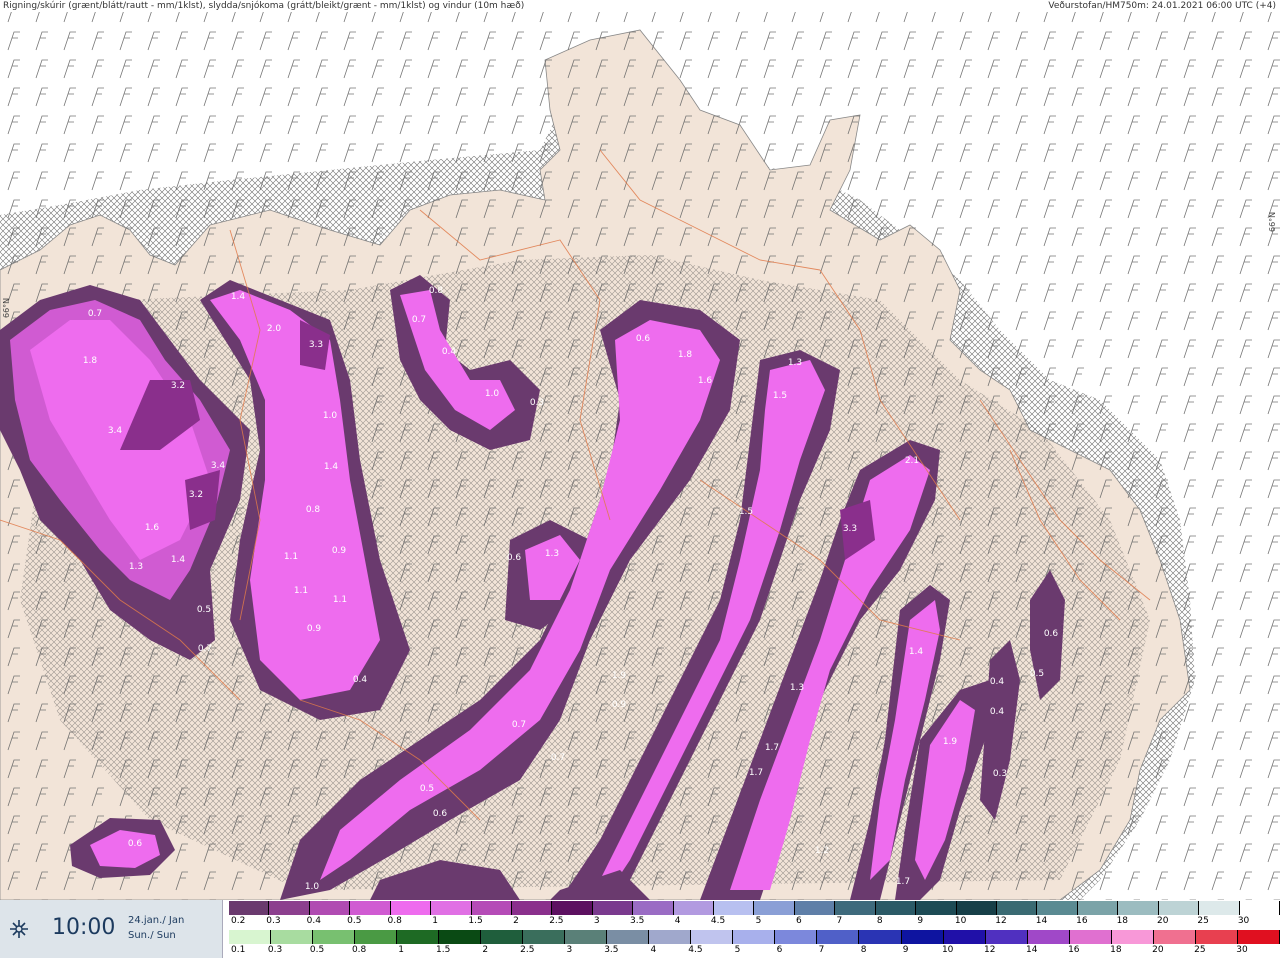 Image resolution: width=1280 pixels, height=958 pixels. I want to click on contour-value-label: 1.4, so click(331, 467).